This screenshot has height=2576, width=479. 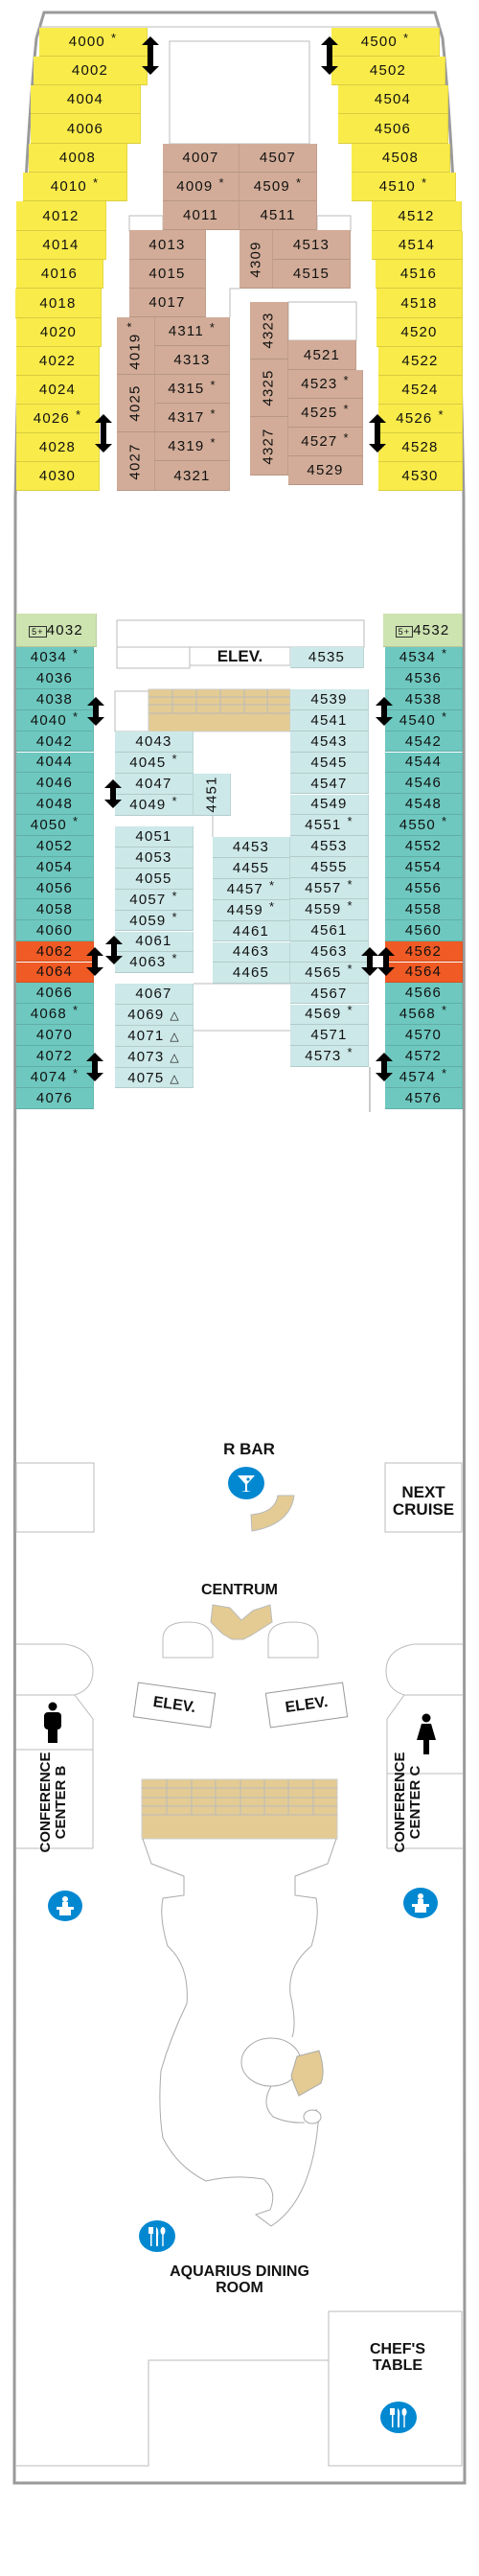 What do you see at coordinates (329, 825) in the screenshot?
I see `cabin-4551: 4551 *` at bounding box center [329, 825].